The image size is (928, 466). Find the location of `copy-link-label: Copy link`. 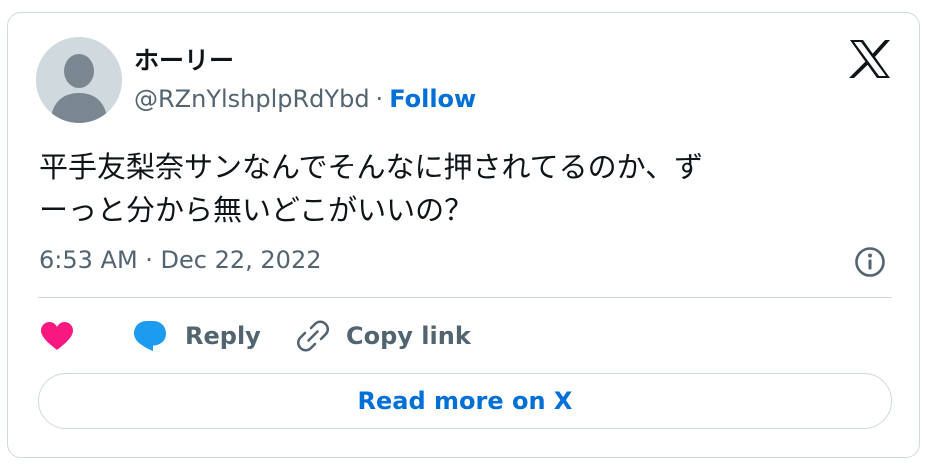

copy-link-label: Copy link is located at coordinates (408, 336).